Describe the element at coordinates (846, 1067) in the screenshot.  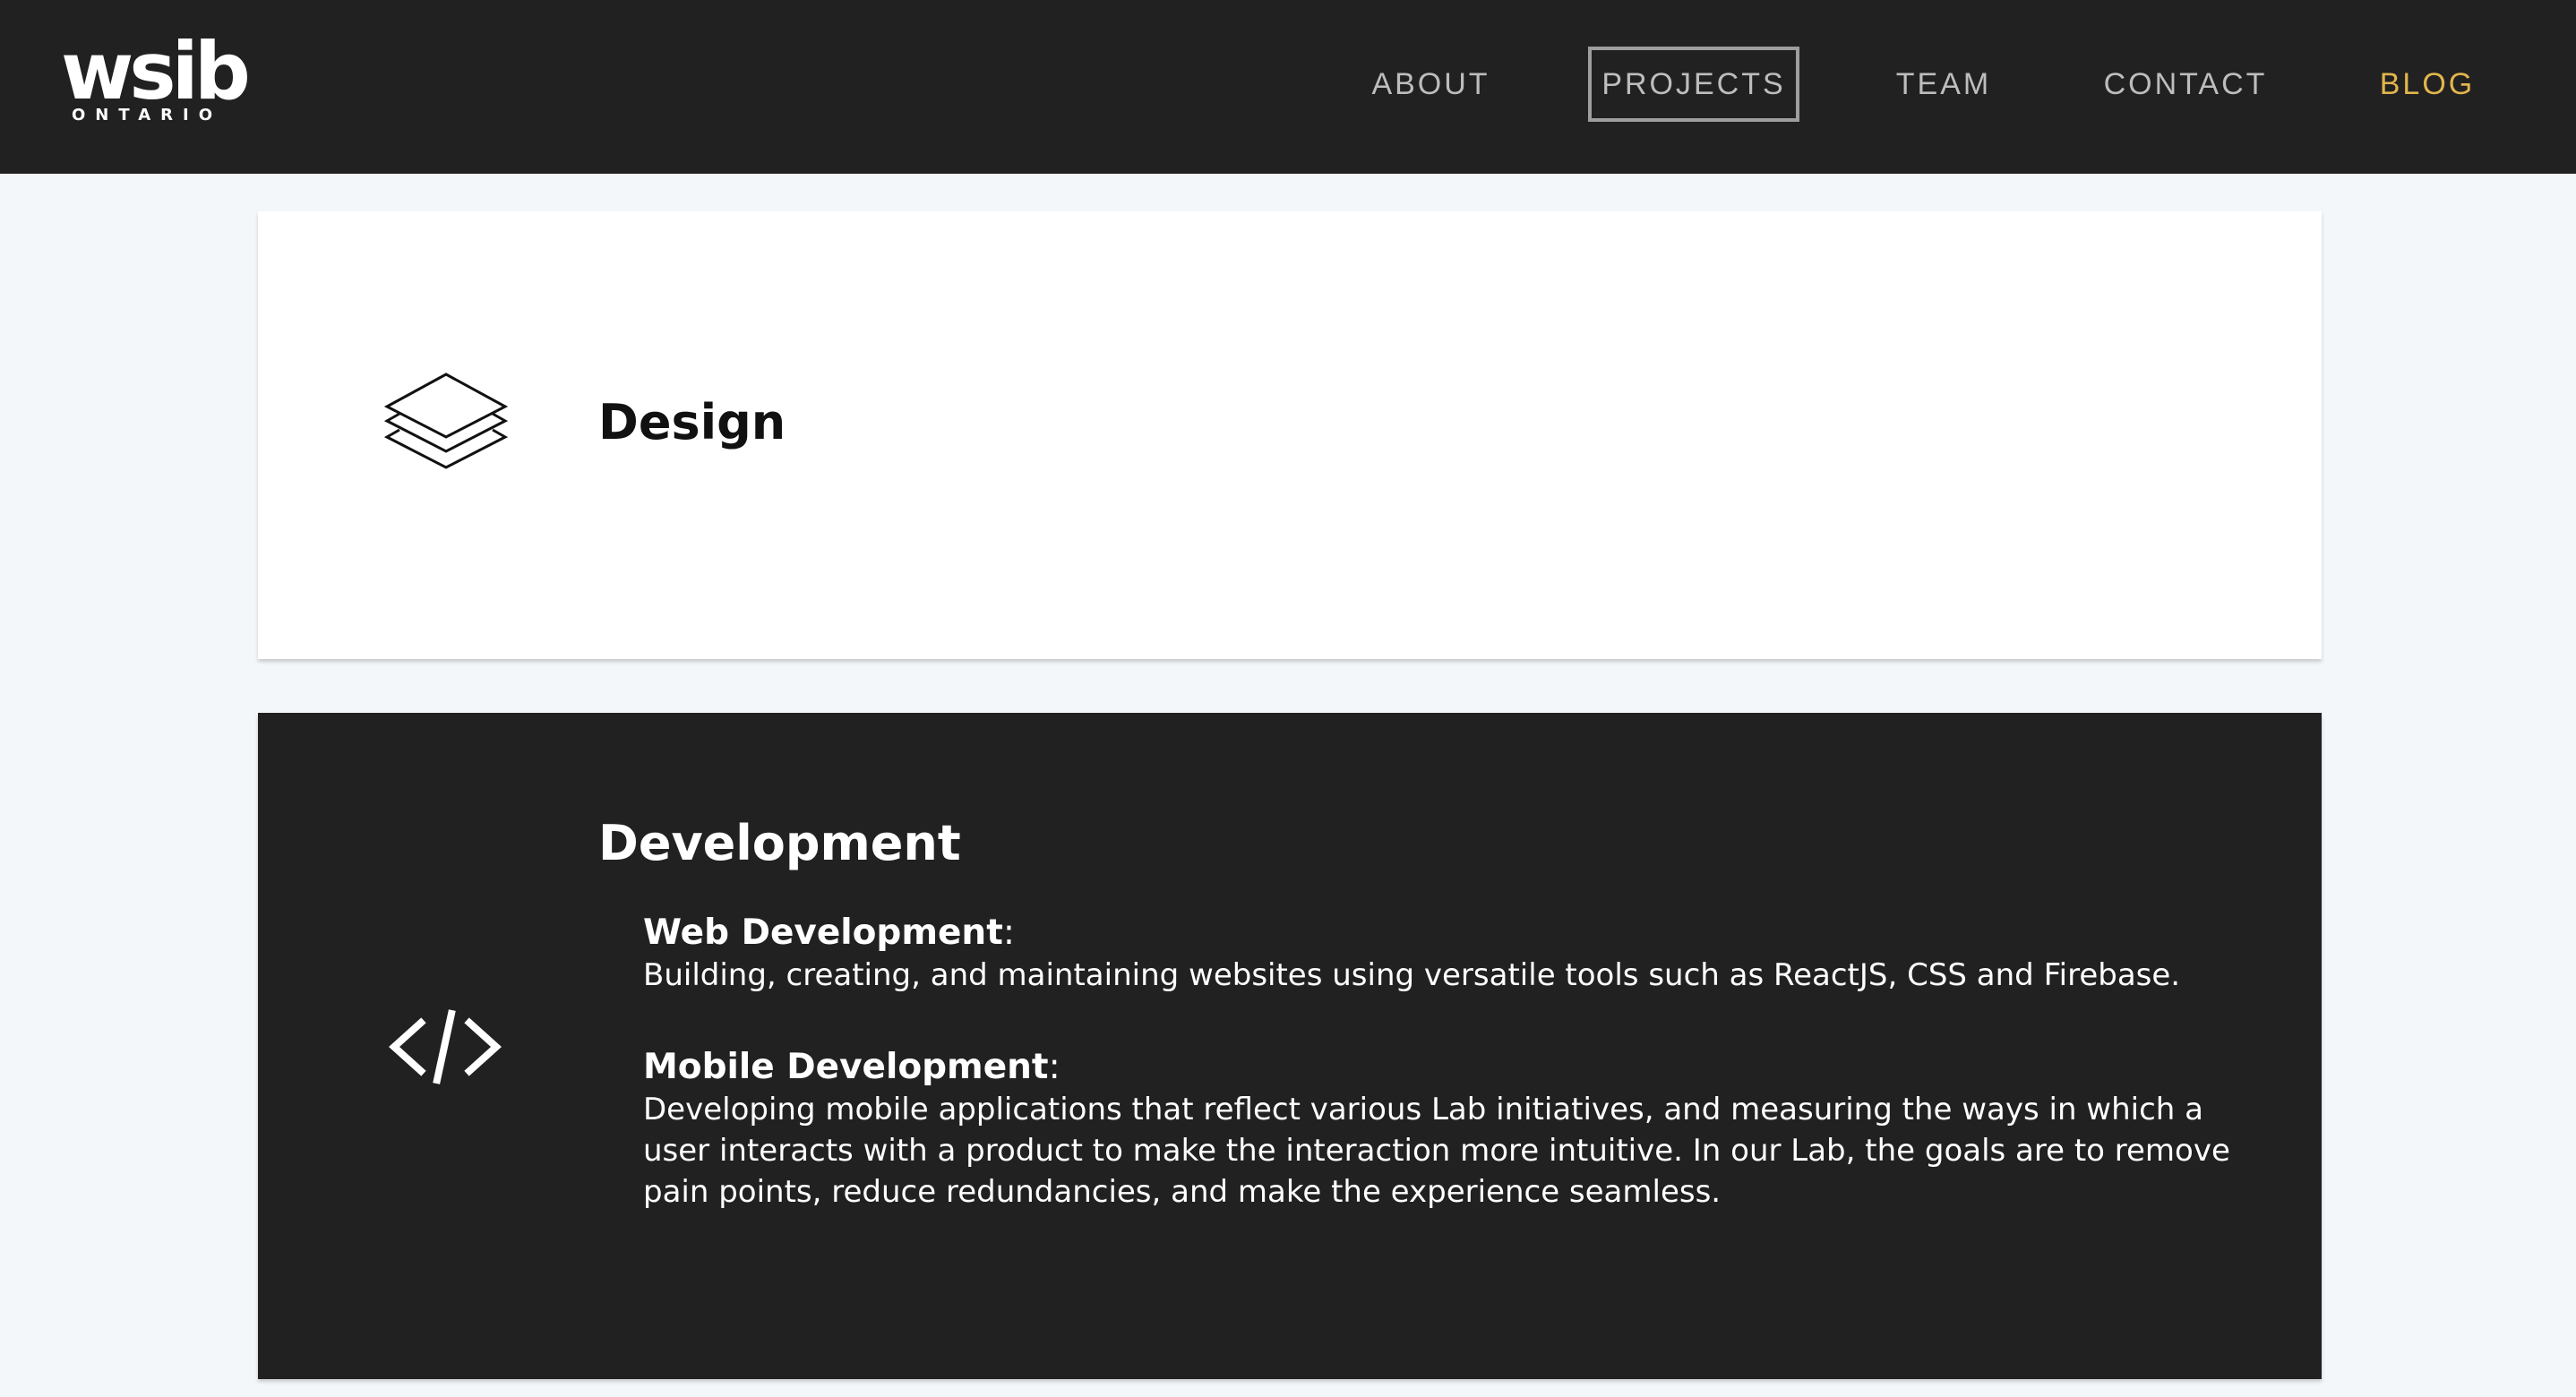
I see `mobile-development-label: Mobile Development` at that location.